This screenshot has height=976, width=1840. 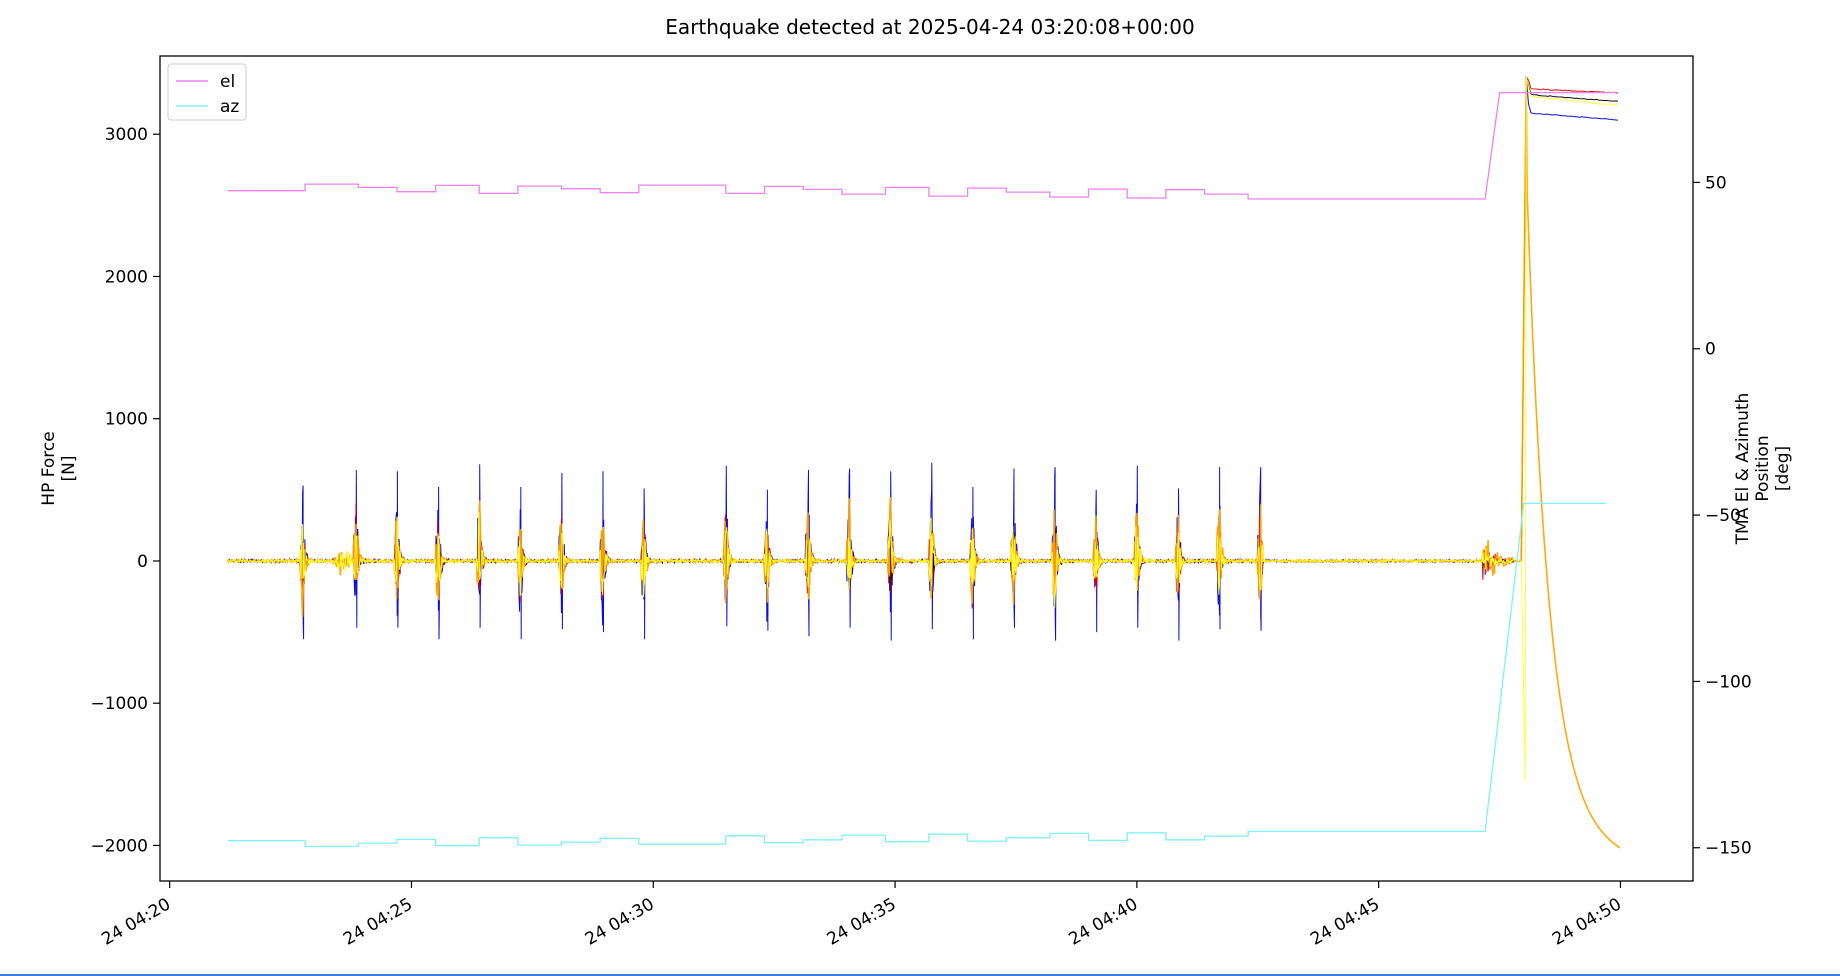 What do you see at coordinates (229, 107) in the screenshot?
I see `legend-label-az: az` at bounding box center [229, 107].